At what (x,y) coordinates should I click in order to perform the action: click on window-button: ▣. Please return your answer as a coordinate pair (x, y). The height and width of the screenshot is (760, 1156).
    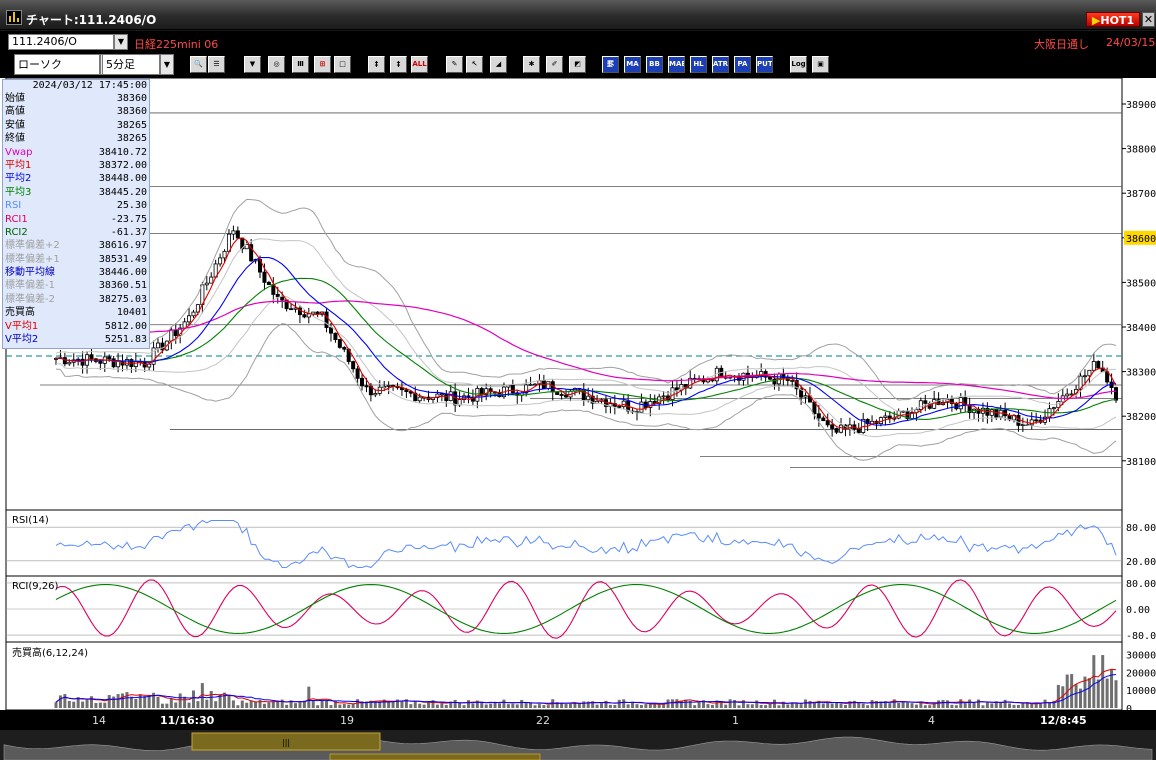
    Looking at the image, I should click on (820, 64).